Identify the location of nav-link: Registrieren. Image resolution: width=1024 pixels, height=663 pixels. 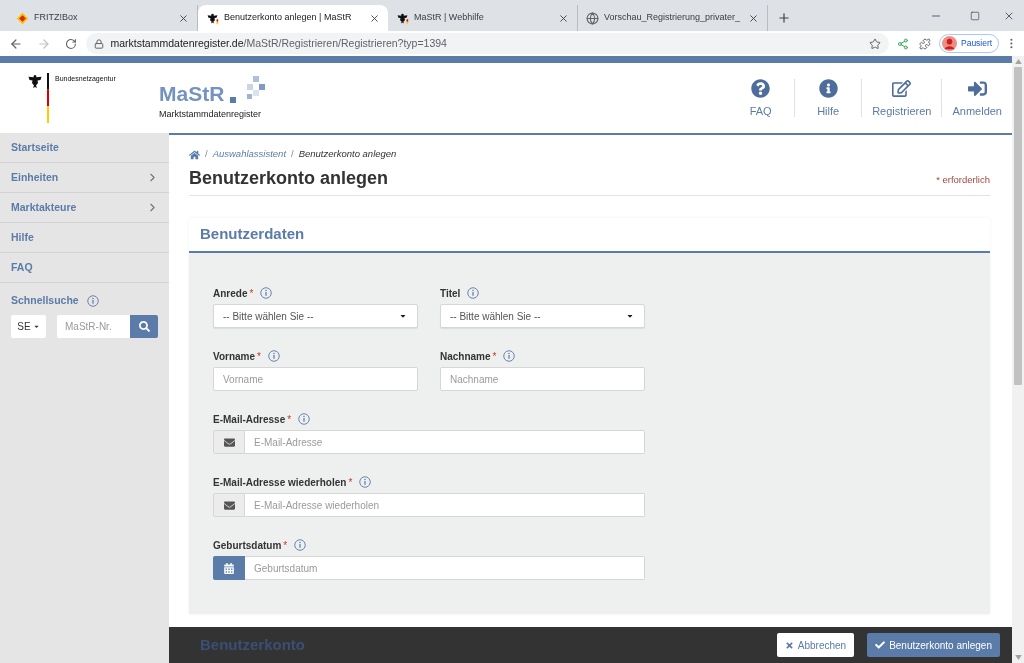
(901, 98).